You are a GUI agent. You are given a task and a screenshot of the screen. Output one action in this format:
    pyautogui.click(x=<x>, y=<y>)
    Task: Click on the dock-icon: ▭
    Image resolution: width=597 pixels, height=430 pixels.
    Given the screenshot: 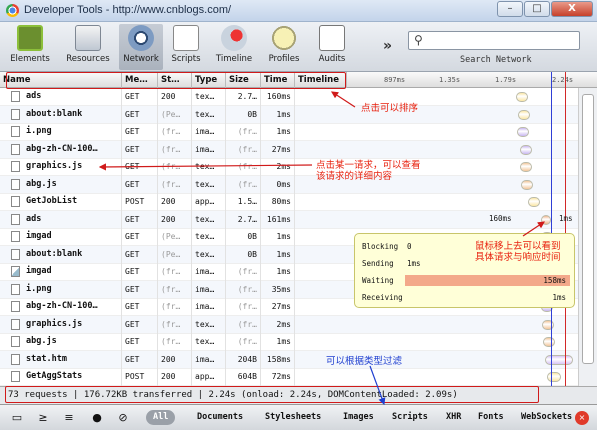 What is the action you would take?
    pyautogui.click(x=17, y=417)
    